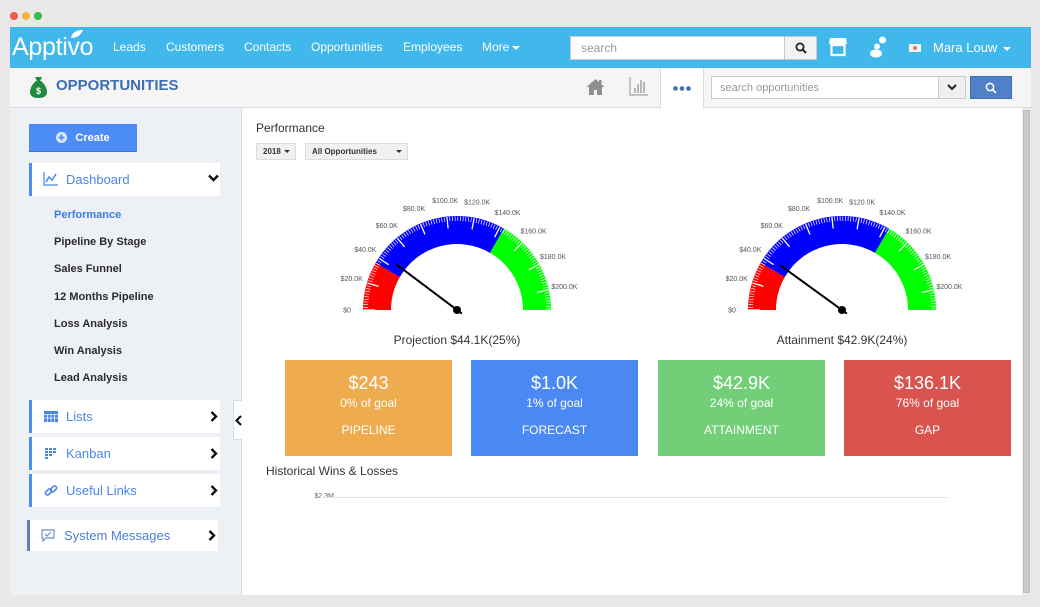 The width and height of the screenshot is (1040, 607). I want to click on card-value: $1.0K, so click(554, 383).